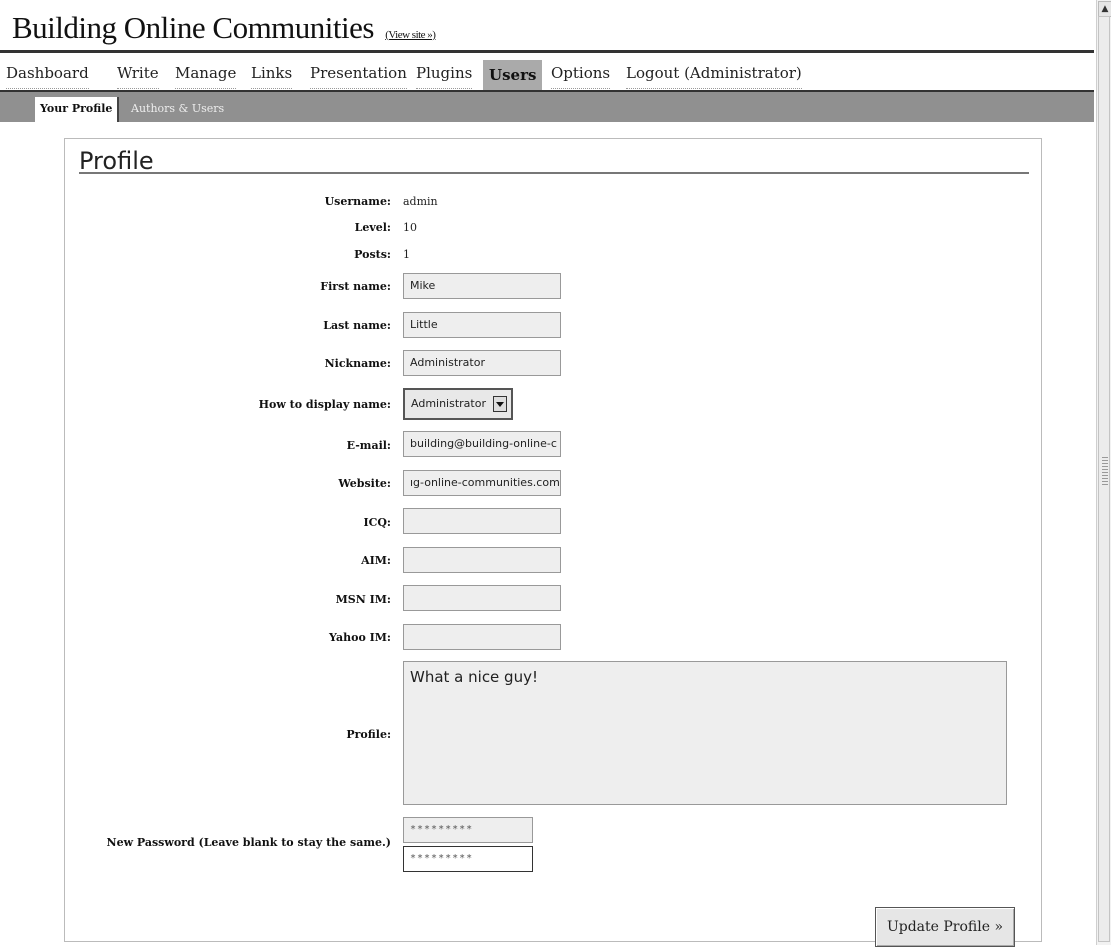 The width and height of the screenshot is (1111, 947). What do you see at coordinates (138, 76) in the screenshot?
I see `nav-write: Write` at bounding box center [138, 76].